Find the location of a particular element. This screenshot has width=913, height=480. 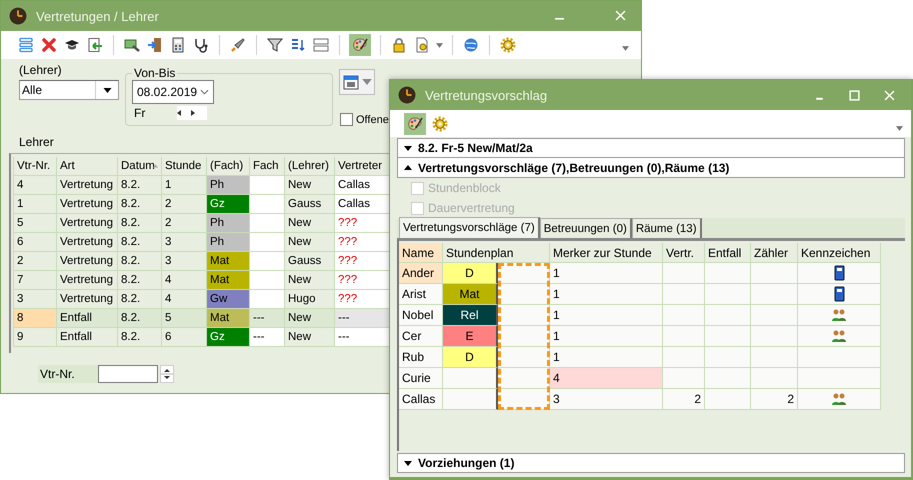

calculator-icon is located at coordinates (178, 45).